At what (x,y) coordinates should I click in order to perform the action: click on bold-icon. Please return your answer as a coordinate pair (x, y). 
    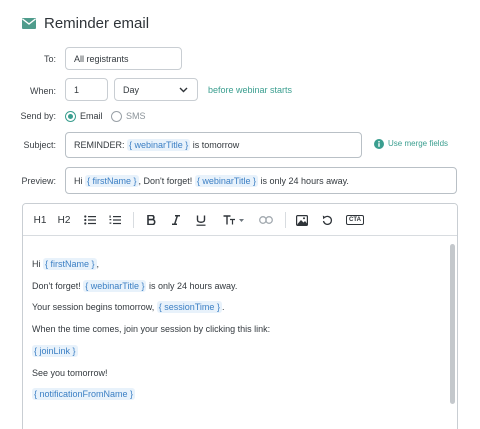
    Looking at the image, I should click on (151, 220).